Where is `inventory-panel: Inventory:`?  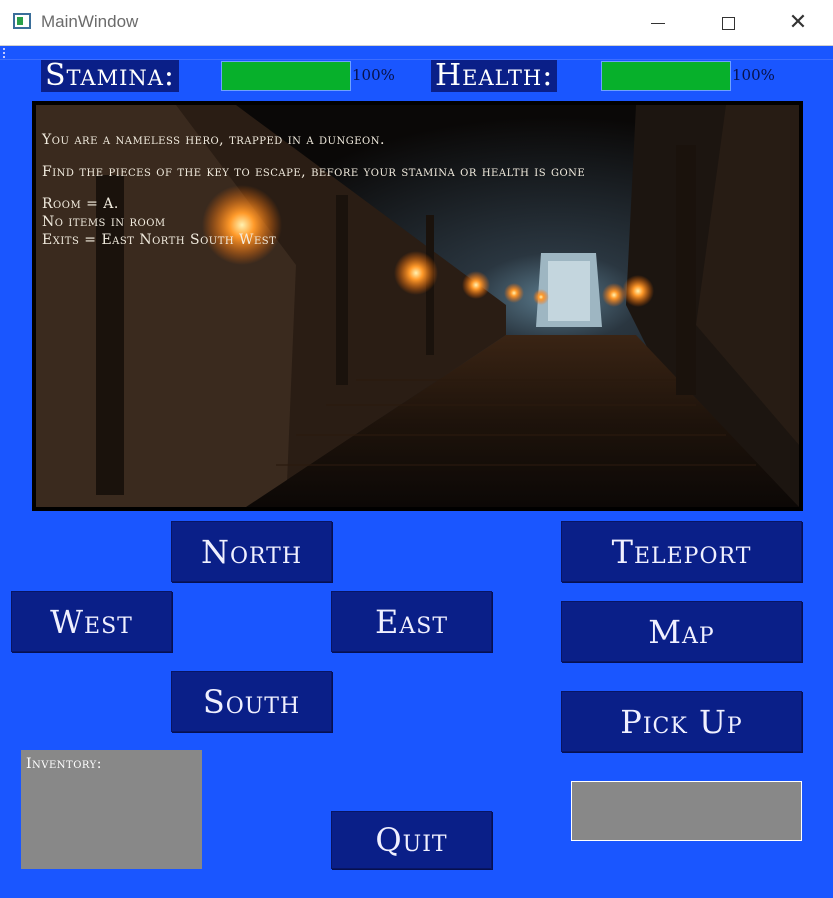 inventory-panel: Inventory: is located at coordinates (111, 809).